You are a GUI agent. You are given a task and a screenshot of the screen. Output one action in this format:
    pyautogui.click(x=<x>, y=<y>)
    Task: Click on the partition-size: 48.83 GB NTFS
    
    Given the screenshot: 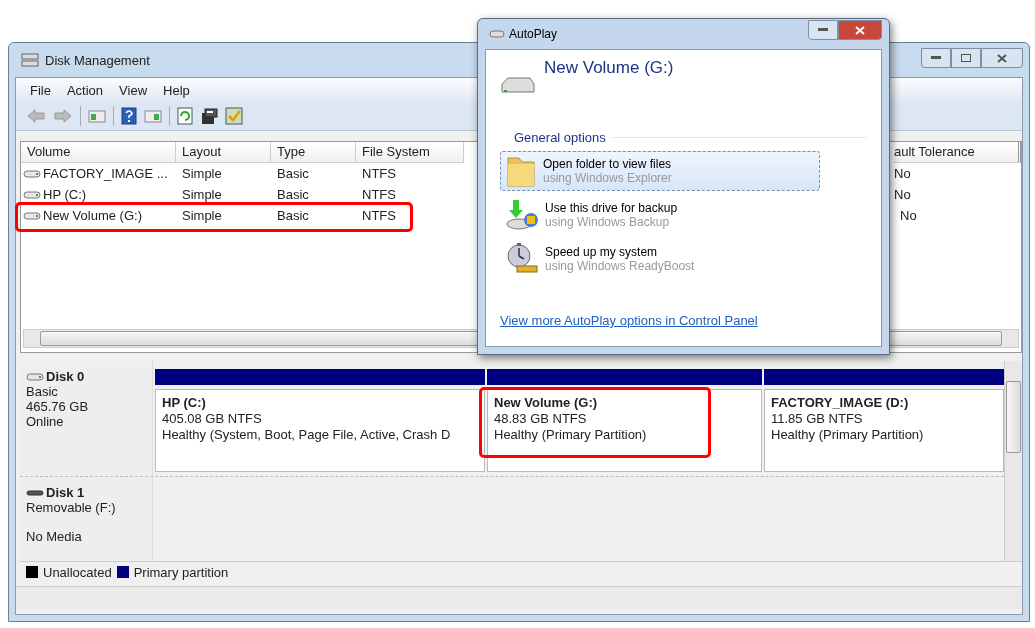 What is the action you would take?
    pyautogui.click(x=541, y=418)
    